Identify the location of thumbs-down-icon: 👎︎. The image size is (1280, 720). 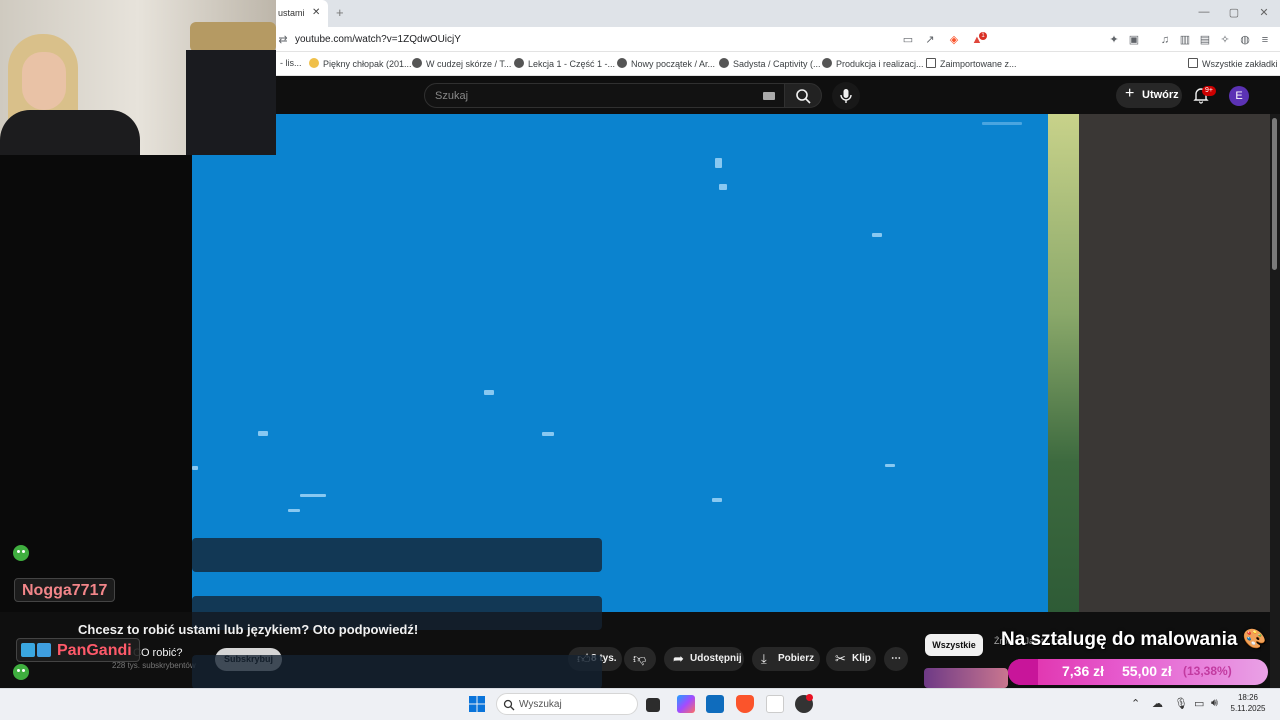
(640, 658).